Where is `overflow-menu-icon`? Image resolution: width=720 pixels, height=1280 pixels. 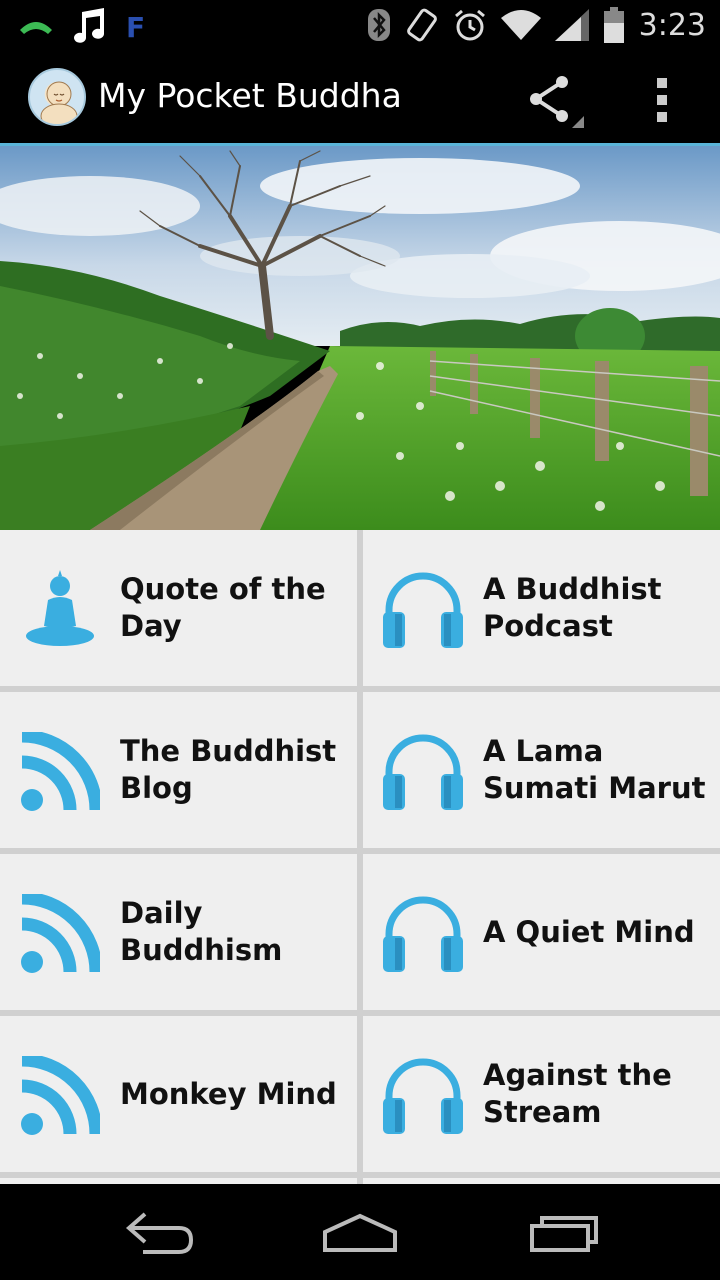
overflow-menu-icon is located at coordinates (662, 100).